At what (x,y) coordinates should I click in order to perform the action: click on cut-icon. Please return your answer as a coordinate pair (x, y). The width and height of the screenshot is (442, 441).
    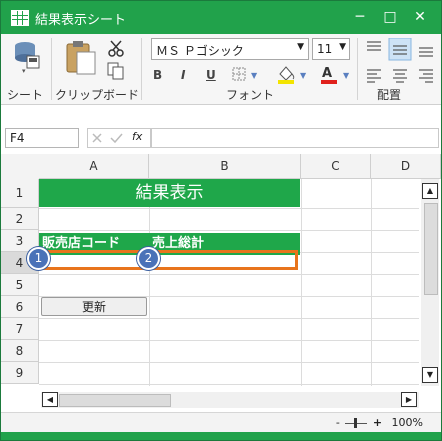
    Looking at the image, I should click on (116, 49).